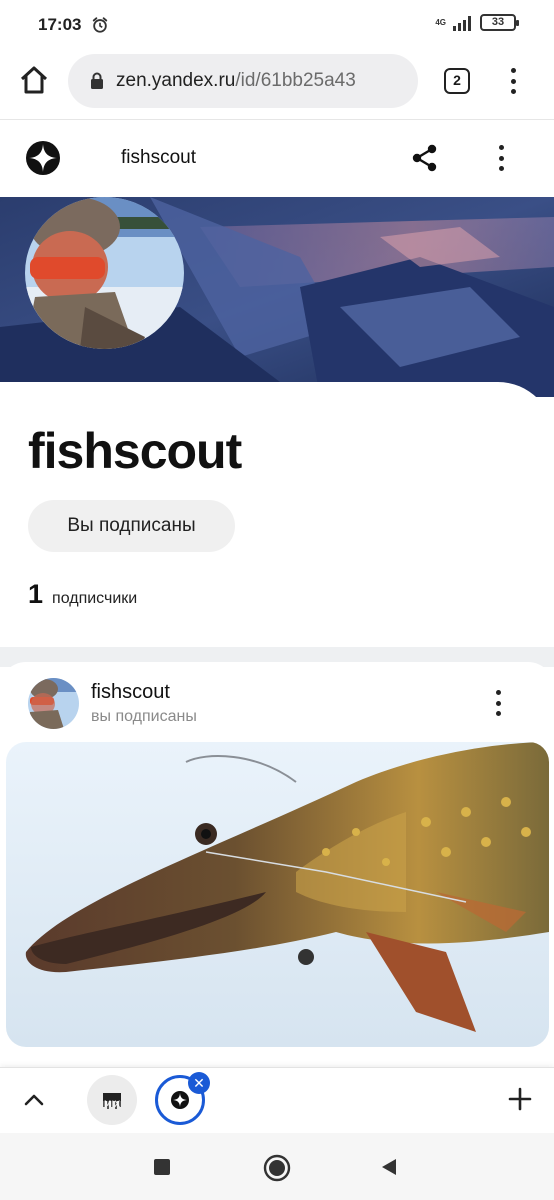  I want to click on lock-icon, so click(97, 80).